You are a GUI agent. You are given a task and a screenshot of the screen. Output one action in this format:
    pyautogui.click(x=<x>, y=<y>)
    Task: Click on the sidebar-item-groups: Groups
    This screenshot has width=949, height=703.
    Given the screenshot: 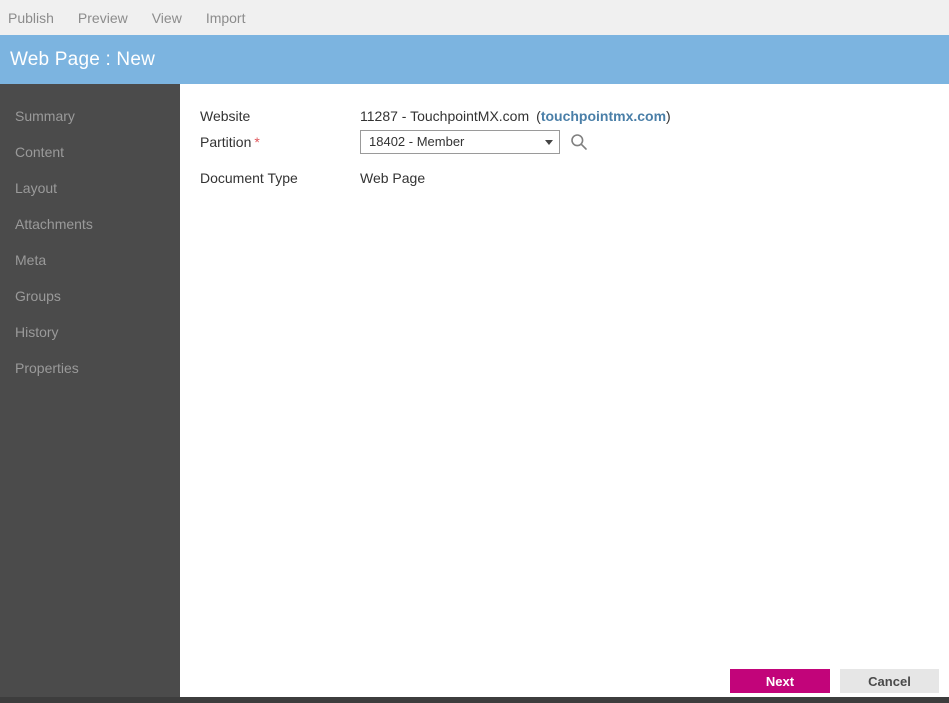 What is the action you would take?
    pyautogui.click(x=90, y=296)
    